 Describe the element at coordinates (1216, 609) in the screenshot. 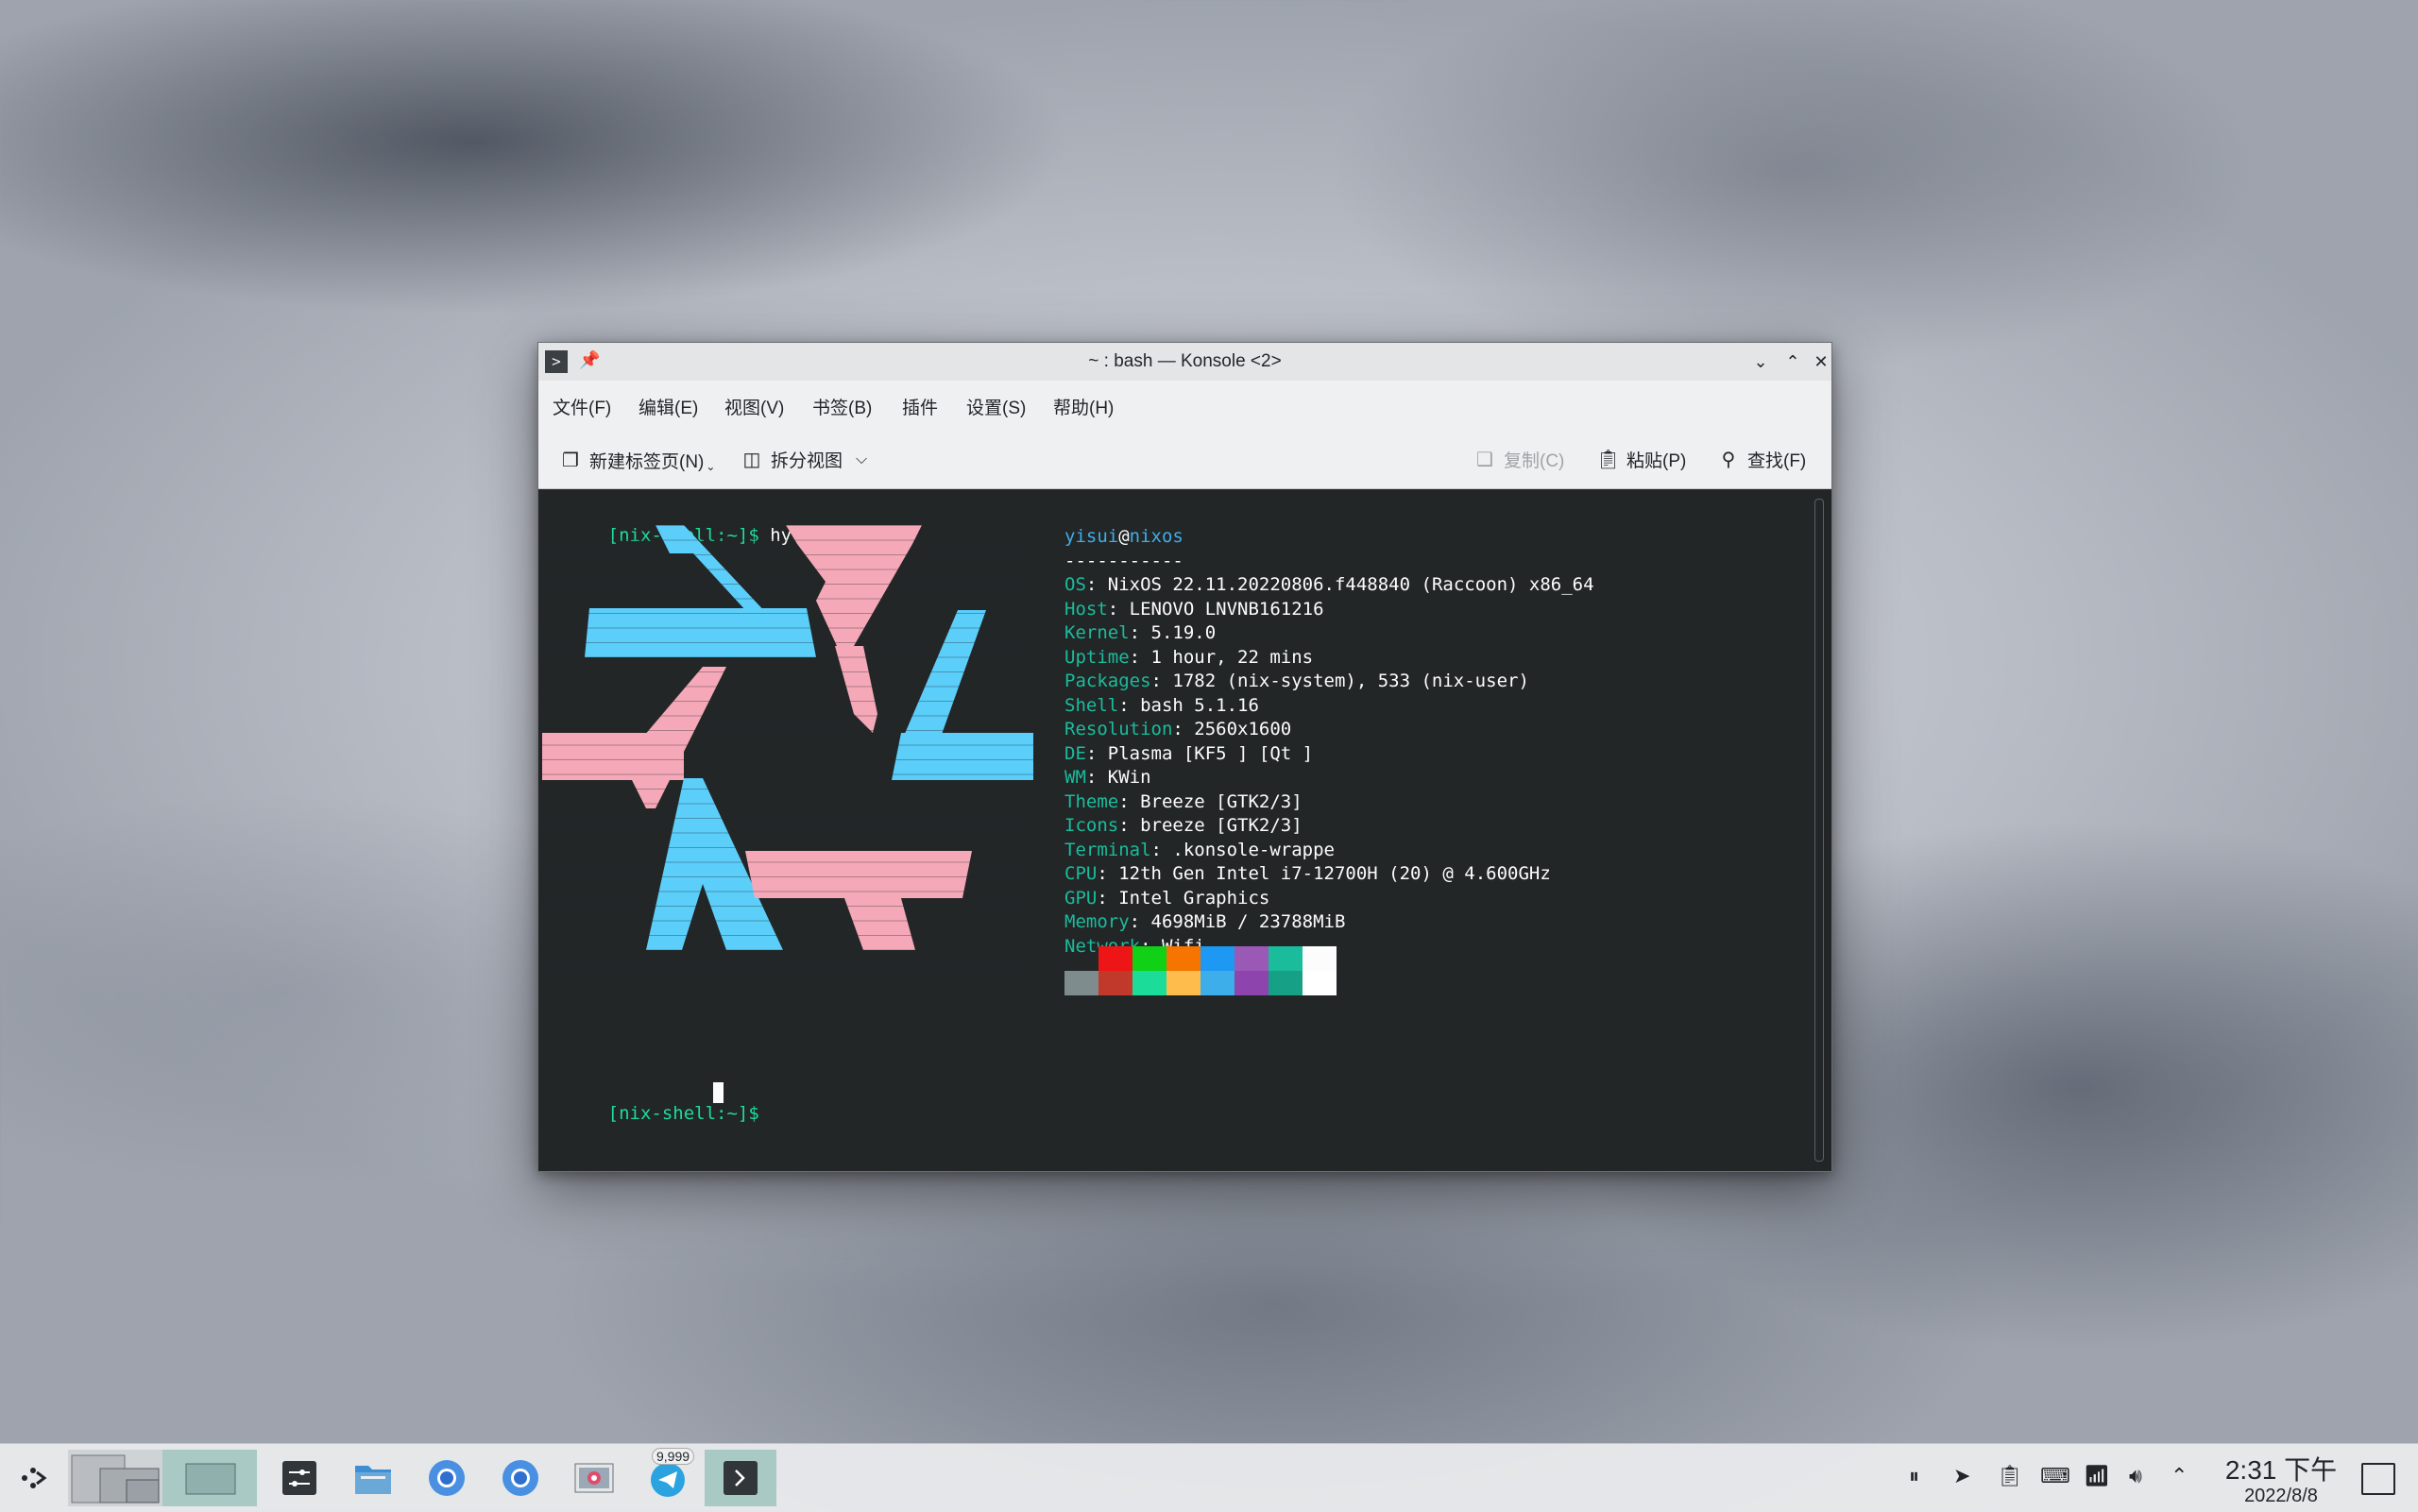

I see `info-value: : LENOVO LNVNB161216` at that location.